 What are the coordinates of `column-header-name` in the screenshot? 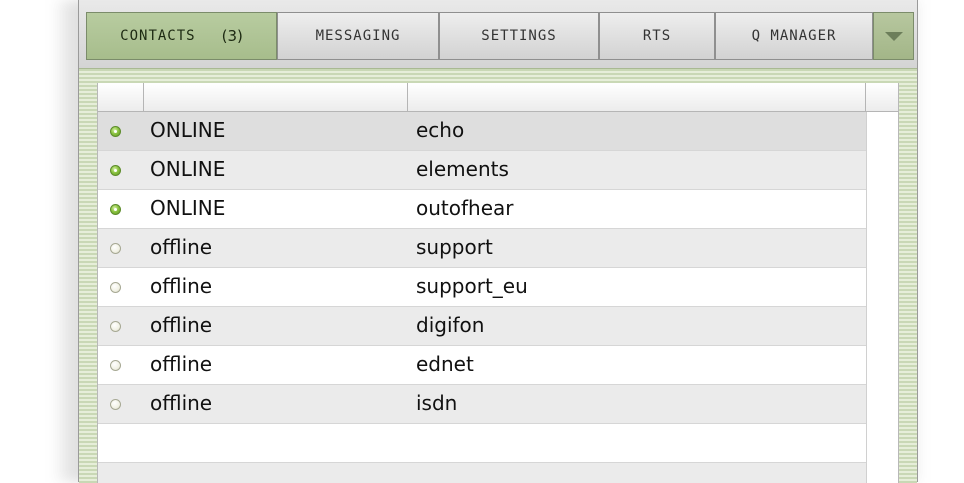 It's located at (637, 97).